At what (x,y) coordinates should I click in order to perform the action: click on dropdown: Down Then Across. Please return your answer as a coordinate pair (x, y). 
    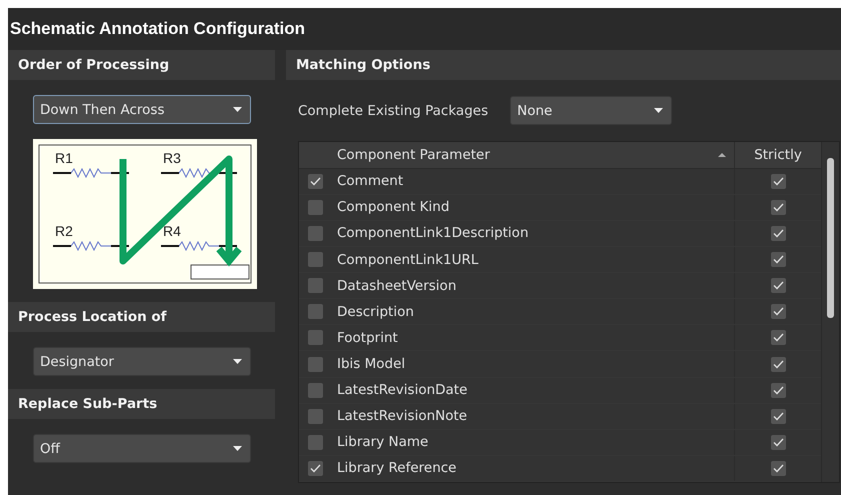
    Looking at the image, I should click on (142, 109).